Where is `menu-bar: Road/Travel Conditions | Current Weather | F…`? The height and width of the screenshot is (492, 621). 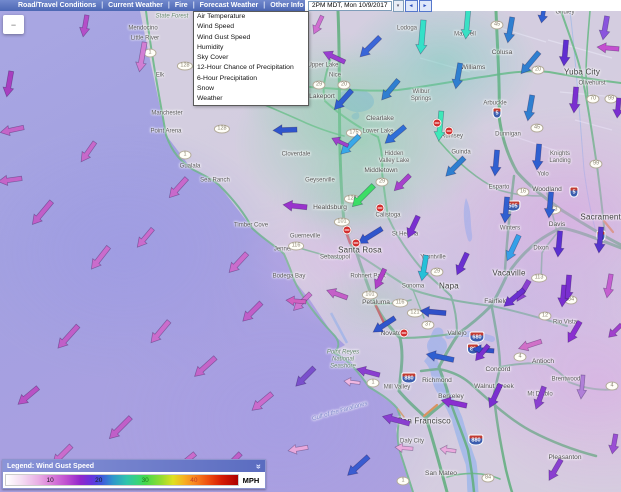
menu-bar: Road/Travel Conditions | Current Weather | F… is located at coordinates (152, 5).